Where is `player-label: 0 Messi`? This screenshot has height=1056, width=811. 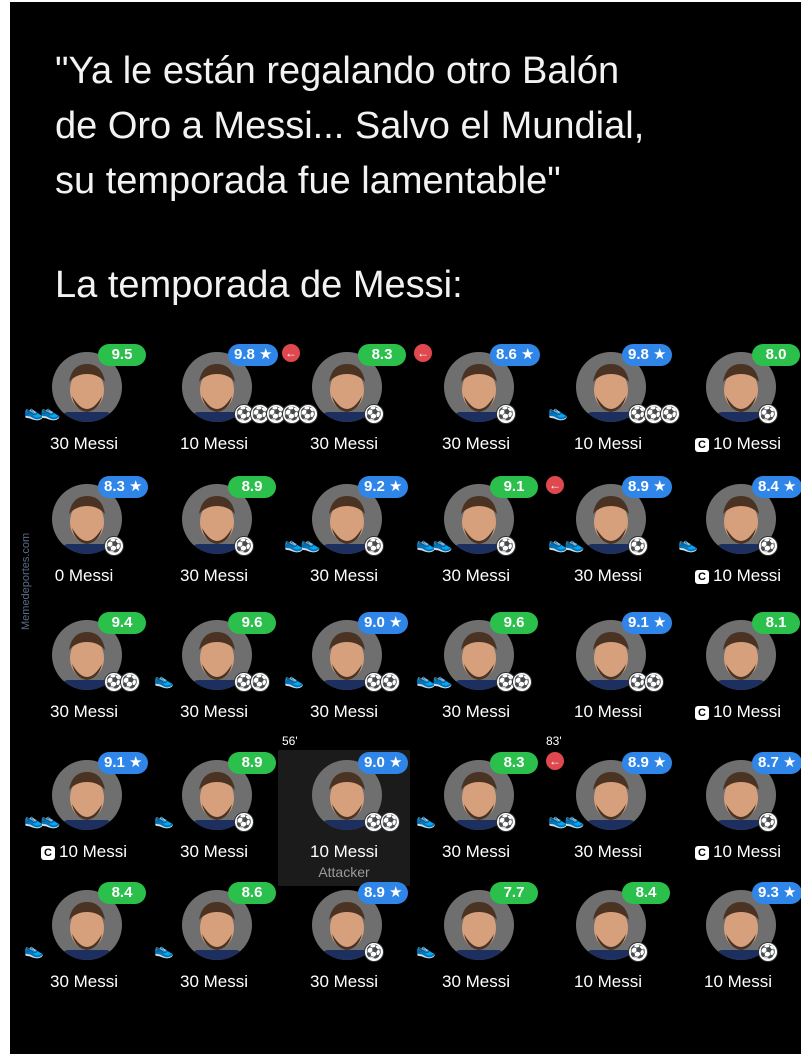 player-label: 0 Messi is located at coordinates (84, 576).